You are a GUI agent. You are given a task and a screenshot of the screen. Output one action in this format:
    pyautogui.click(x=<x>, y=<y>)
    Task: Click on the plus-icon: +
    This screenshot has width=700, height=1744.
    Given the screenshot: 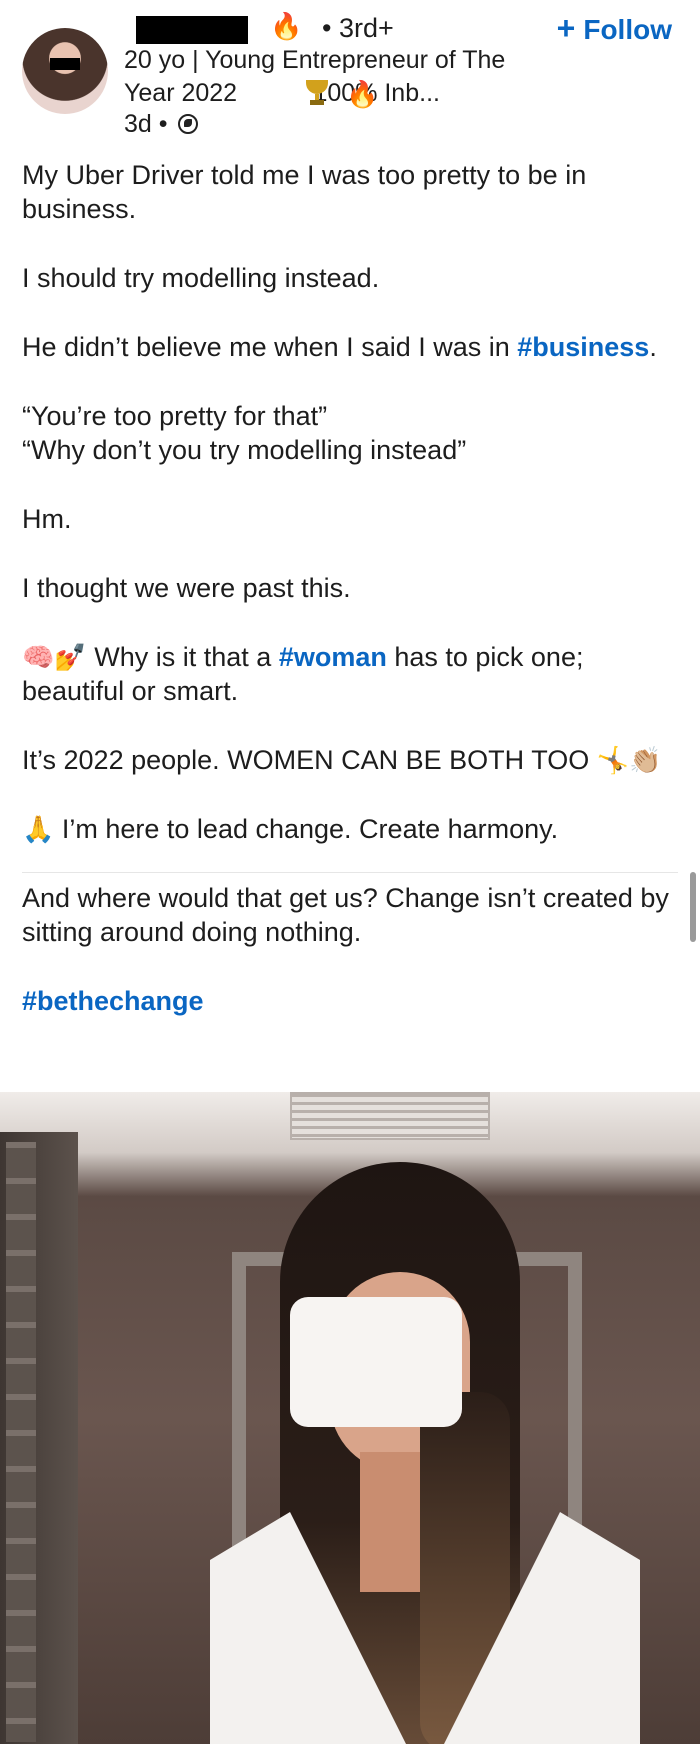 What is the action you would take?
    pyautogui.click(x=566, y=28)
    